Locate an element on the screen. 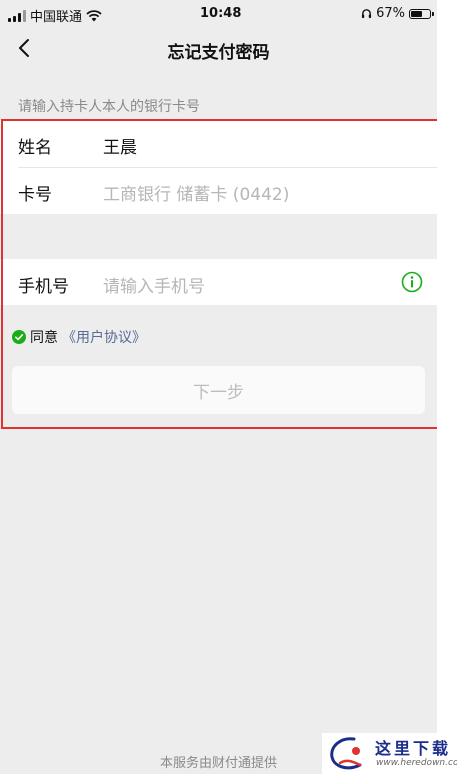  battery-icon is located at coordinates (421, 13).